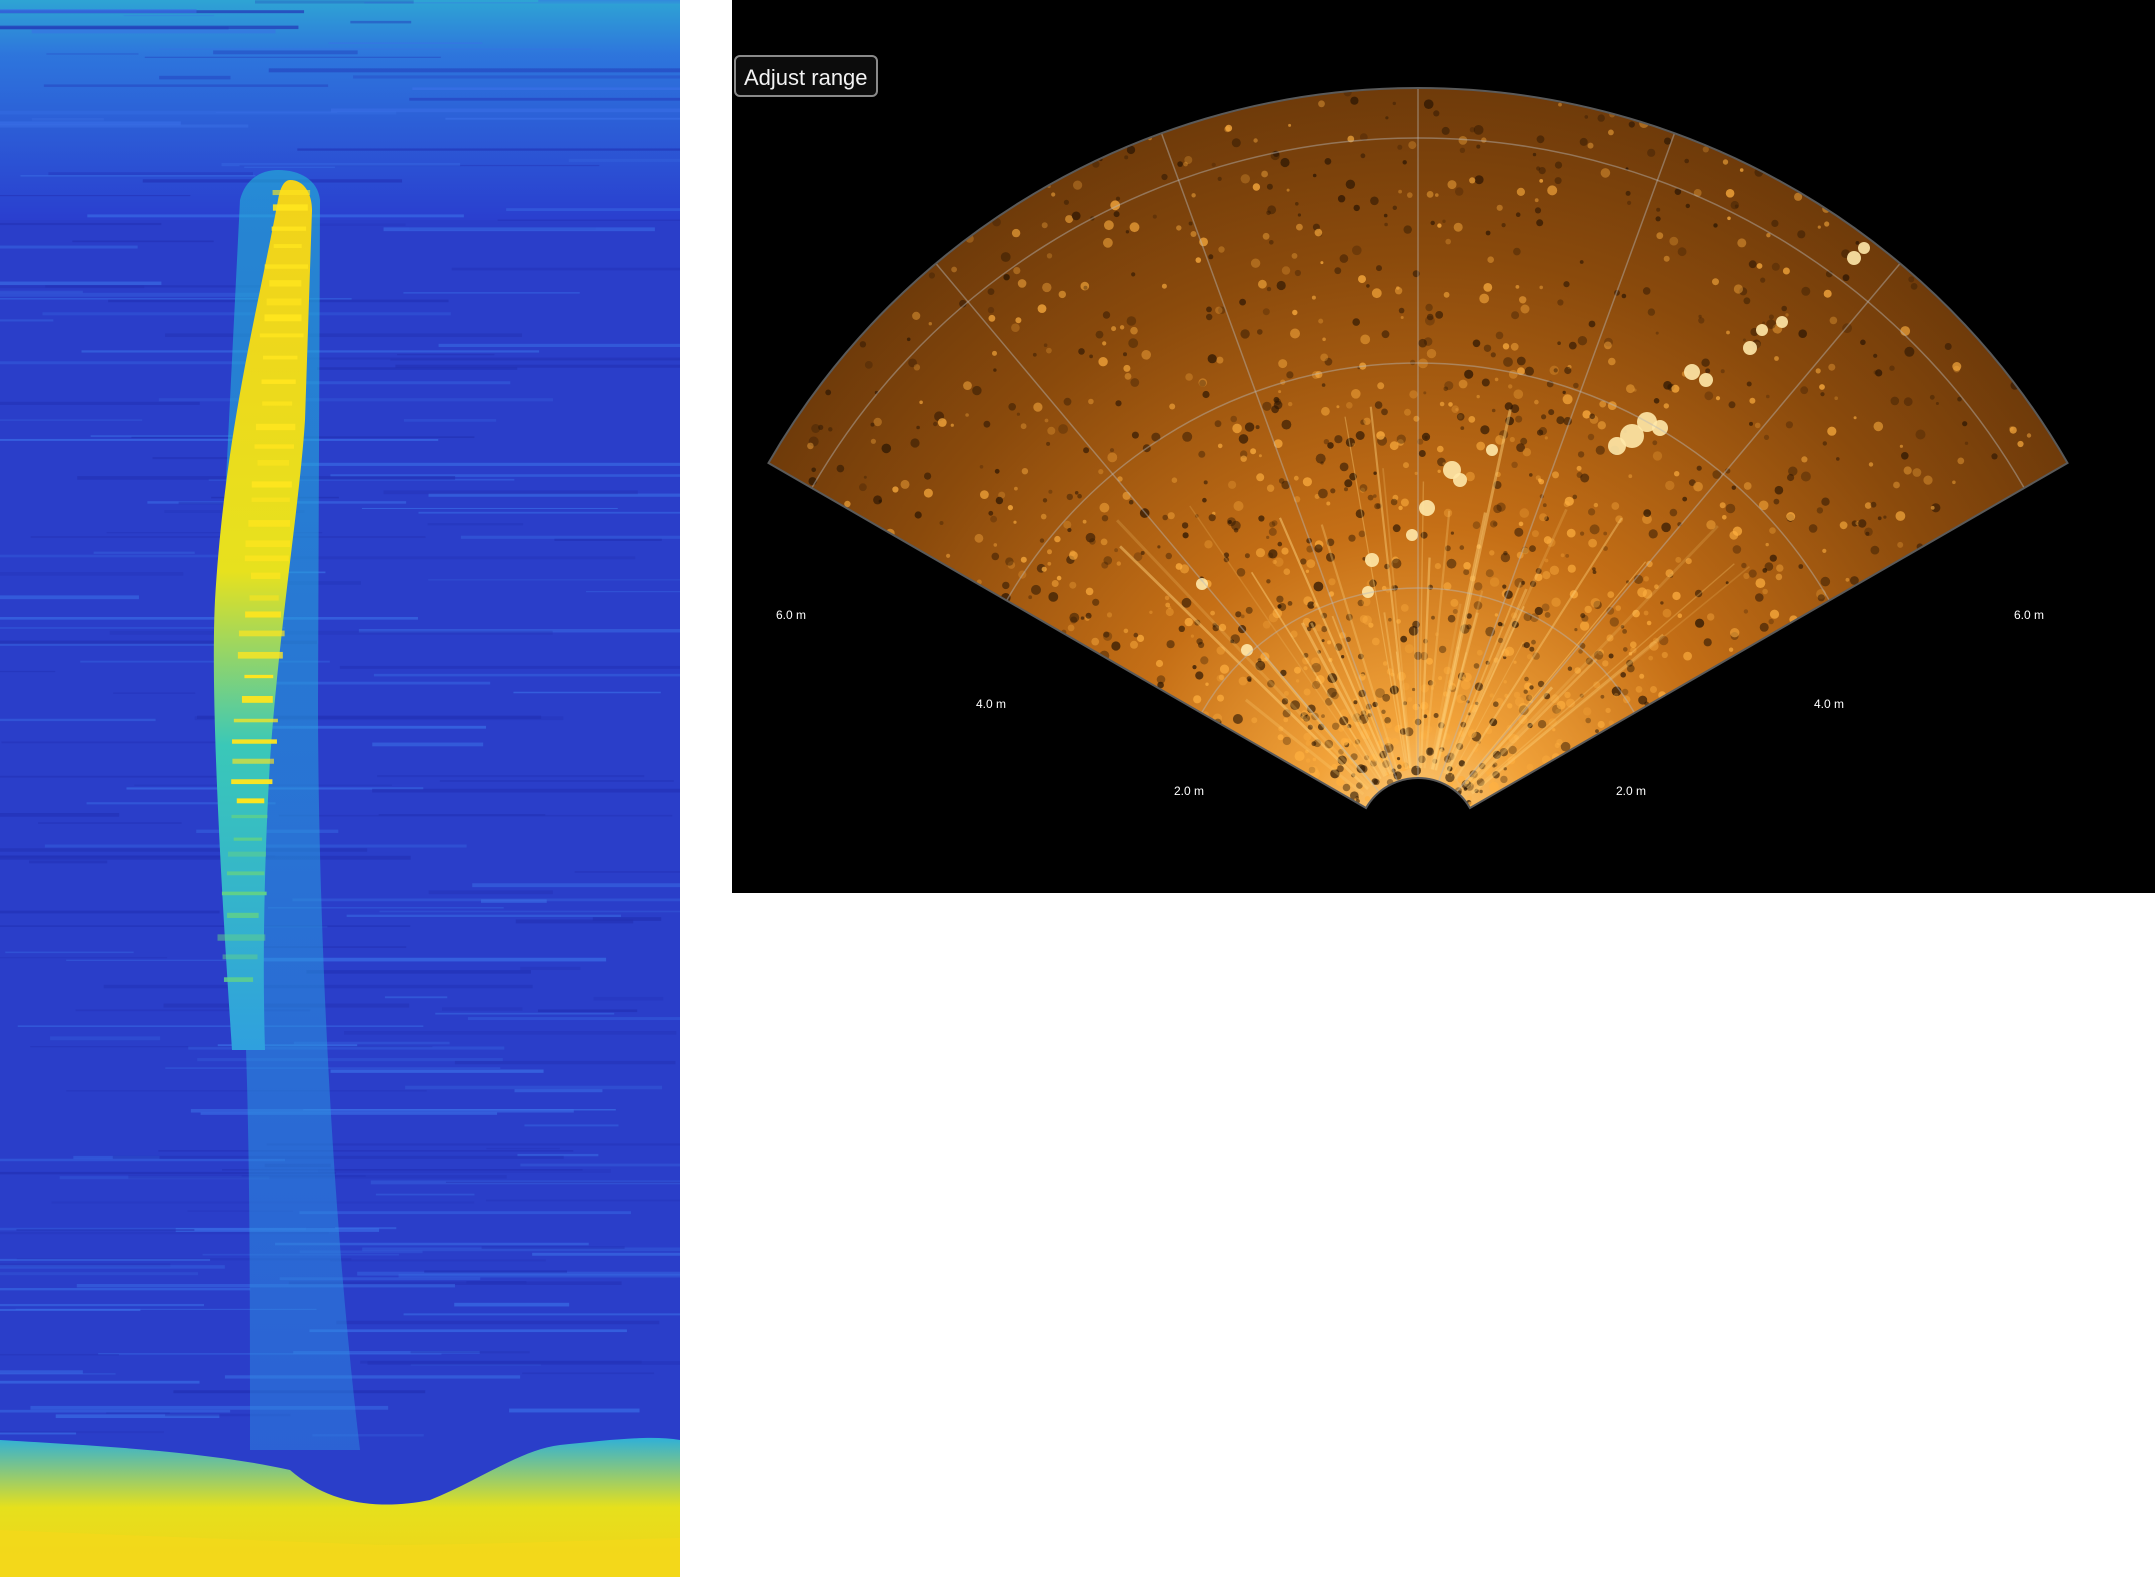 This screenshot has height=1587, width=2155. I want to click on echo-target, so click(1412, 535).